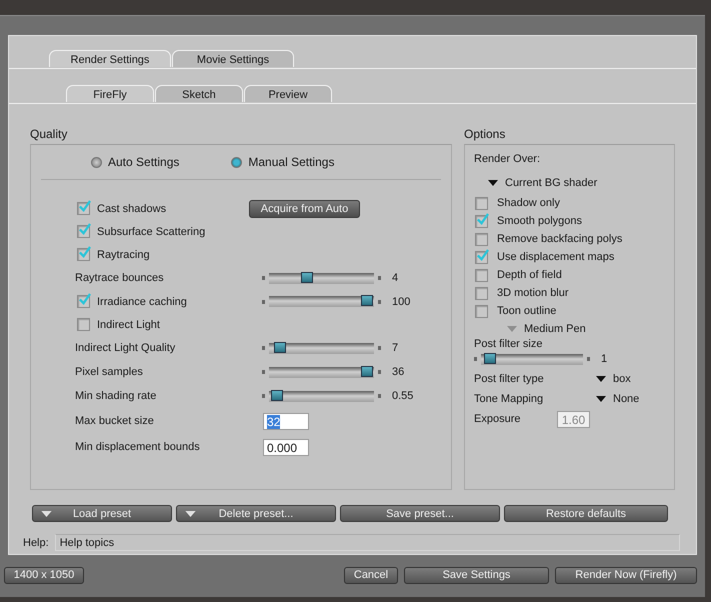  What do you see at coordinates (125, 348) in the screenshot?
I see `setting-label: Indirect Light Quality` at bounding box center [125, 348].